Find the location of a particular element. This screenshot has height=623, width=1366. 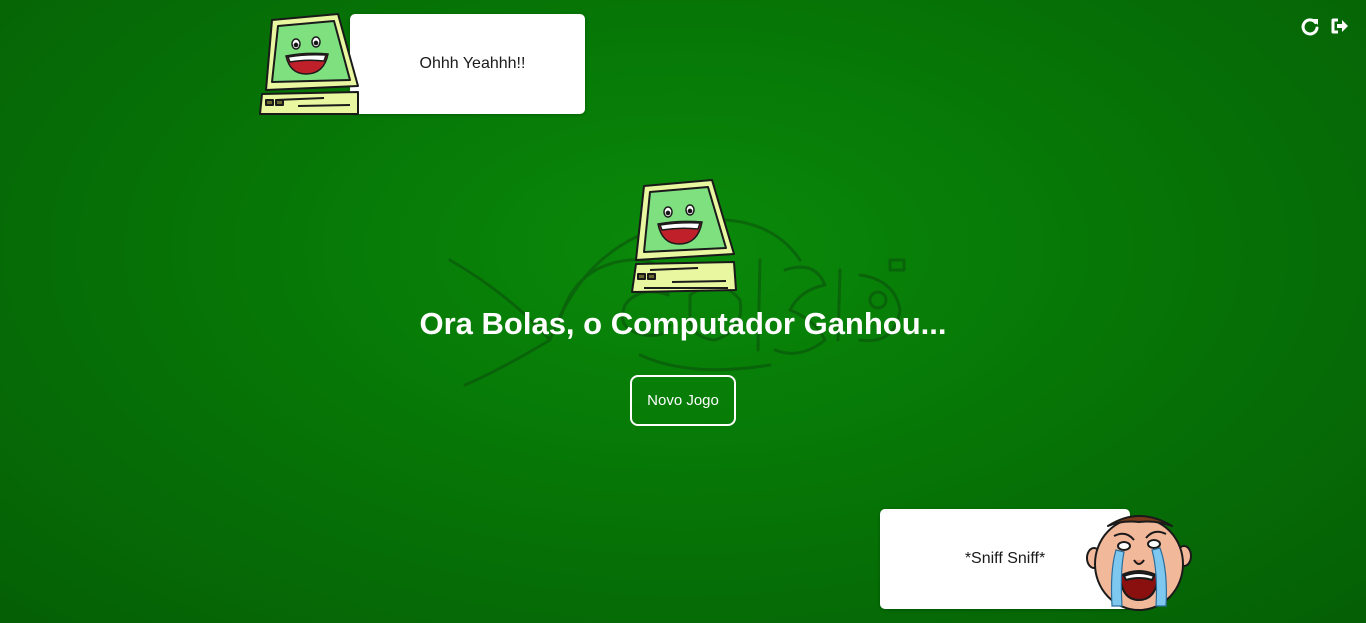

player-speech-text: *Sniff Sniff* is located at coordinates (1005, 558).